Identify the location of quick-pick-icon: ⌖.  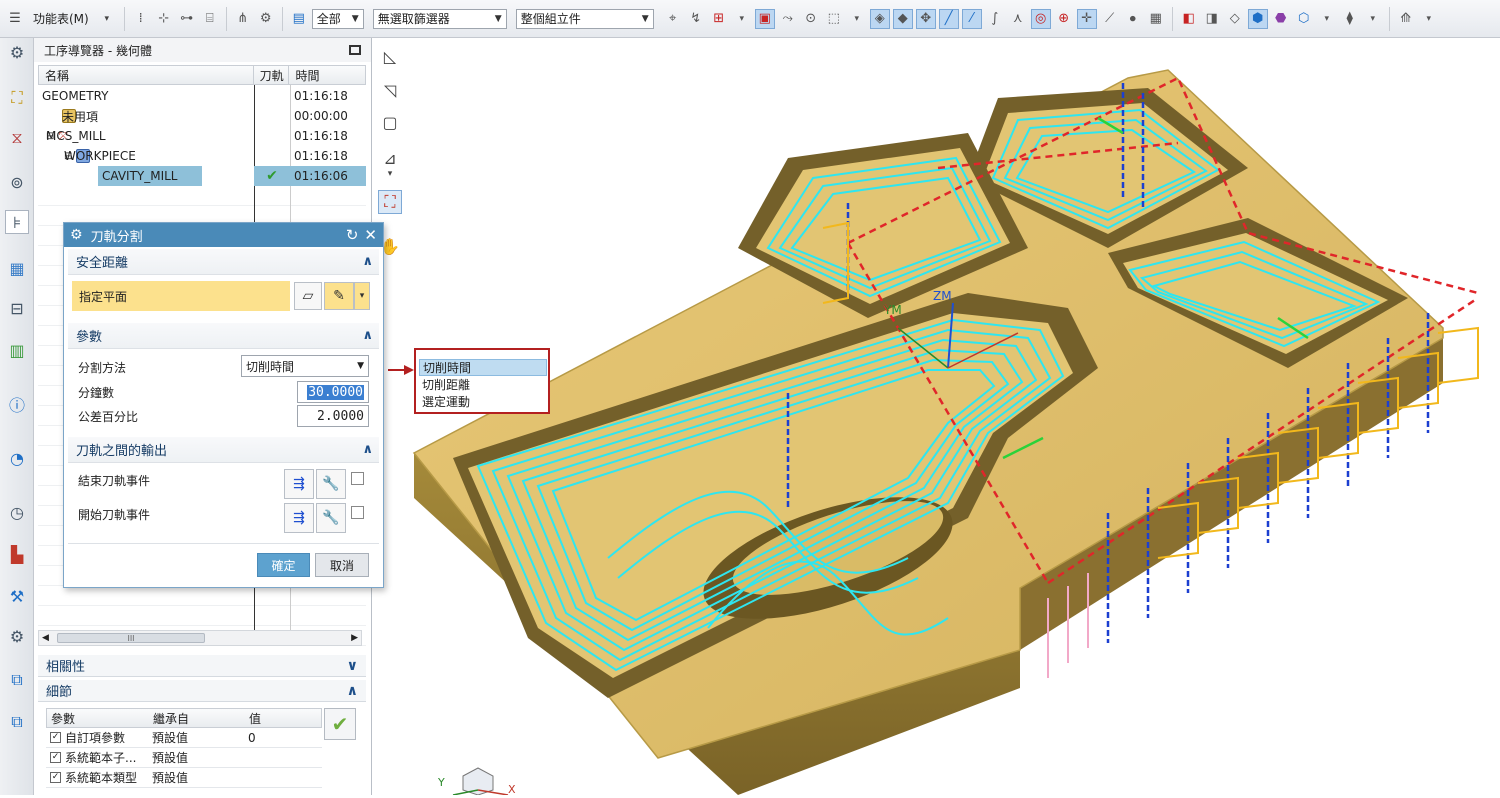
(673, 19).